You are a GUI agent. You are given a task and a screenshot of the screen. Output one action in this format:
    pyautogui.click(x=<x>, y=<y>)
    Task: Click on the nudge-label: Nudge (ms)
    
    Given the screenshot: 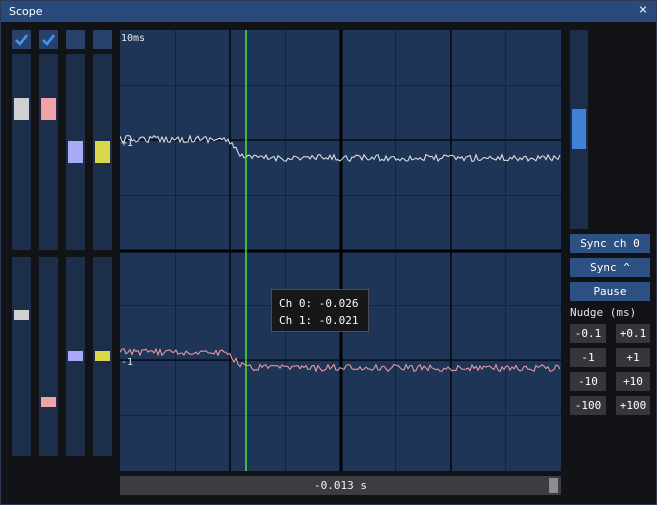 What is the action you would take?
    pyautogui.click(x=603, y=312)
    